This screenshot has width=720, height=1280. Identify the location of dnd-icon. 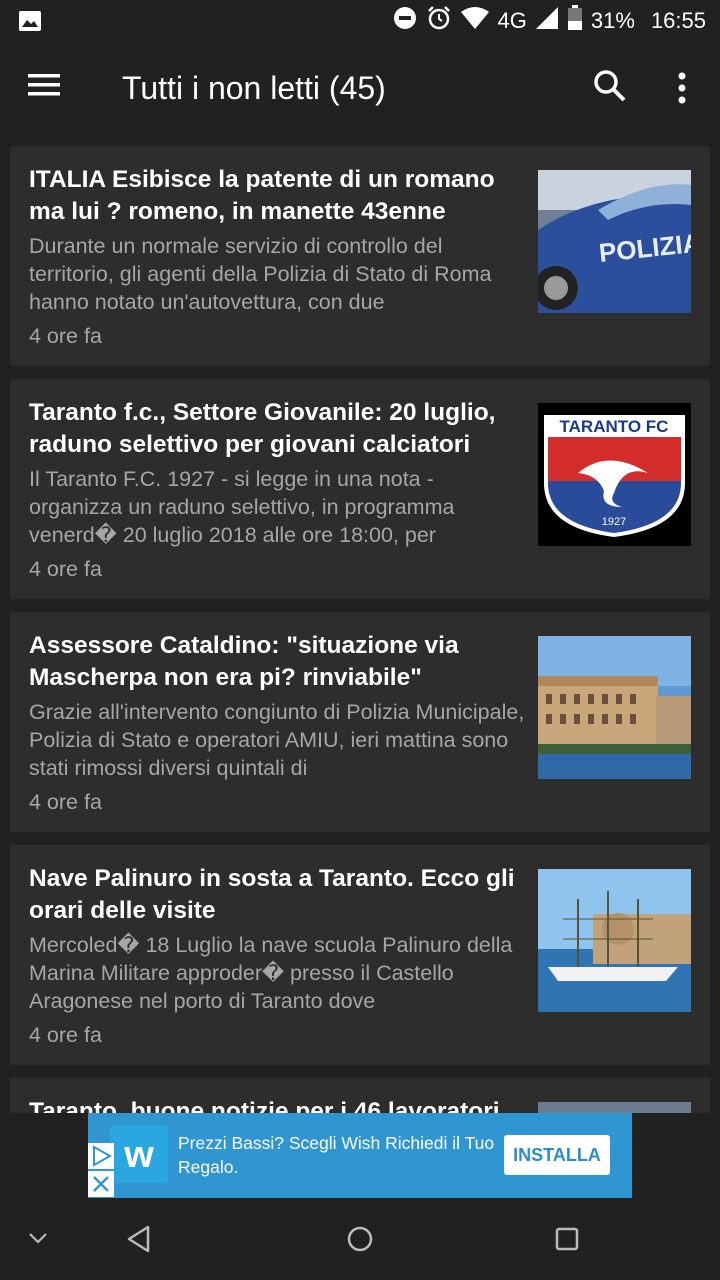
(405, 21).